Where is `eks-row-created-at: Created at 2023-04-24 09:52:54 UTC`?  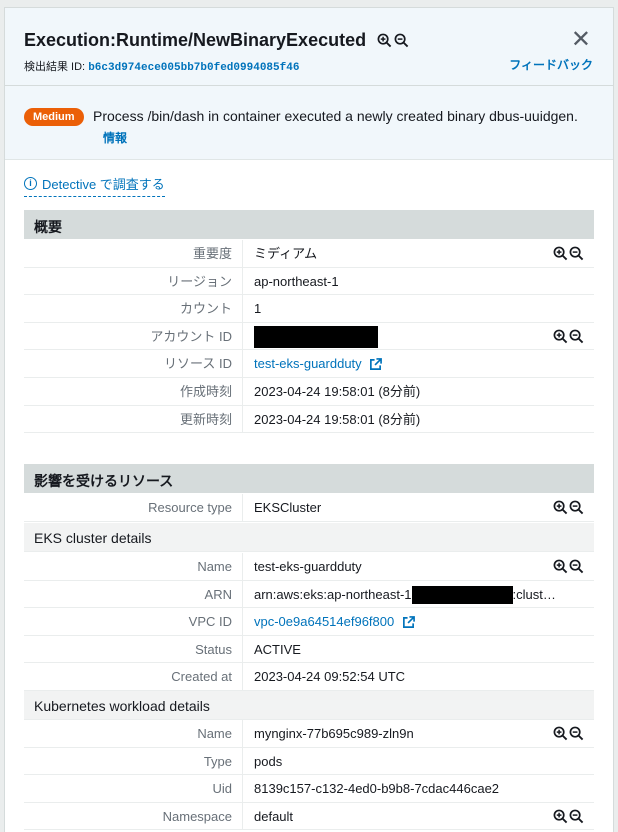 eks-row-created-at: Created at 2023-04-24 09:52:54 UTC is located at coordinates (309, 677).